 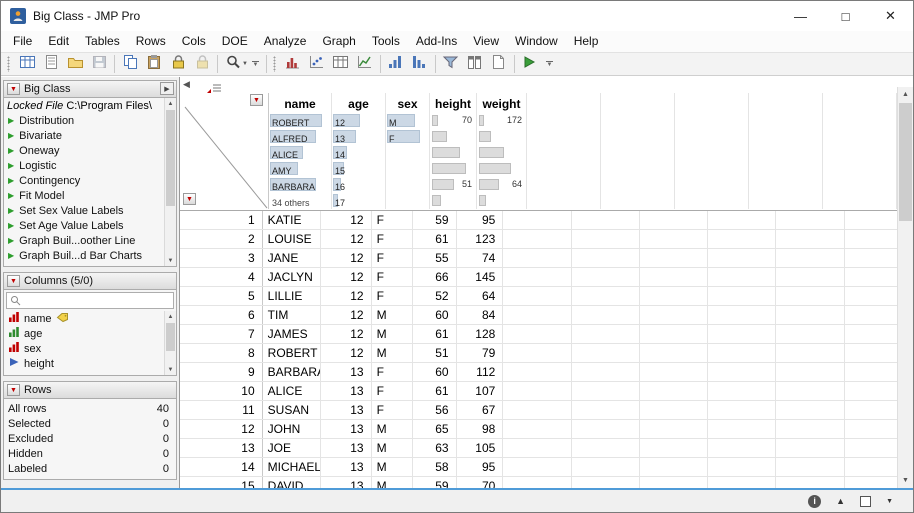 What do you see at coordinates (300, 201) in the screenshot?
I see `name-summary-cell: 34 others` at bounding box center [300, 201].